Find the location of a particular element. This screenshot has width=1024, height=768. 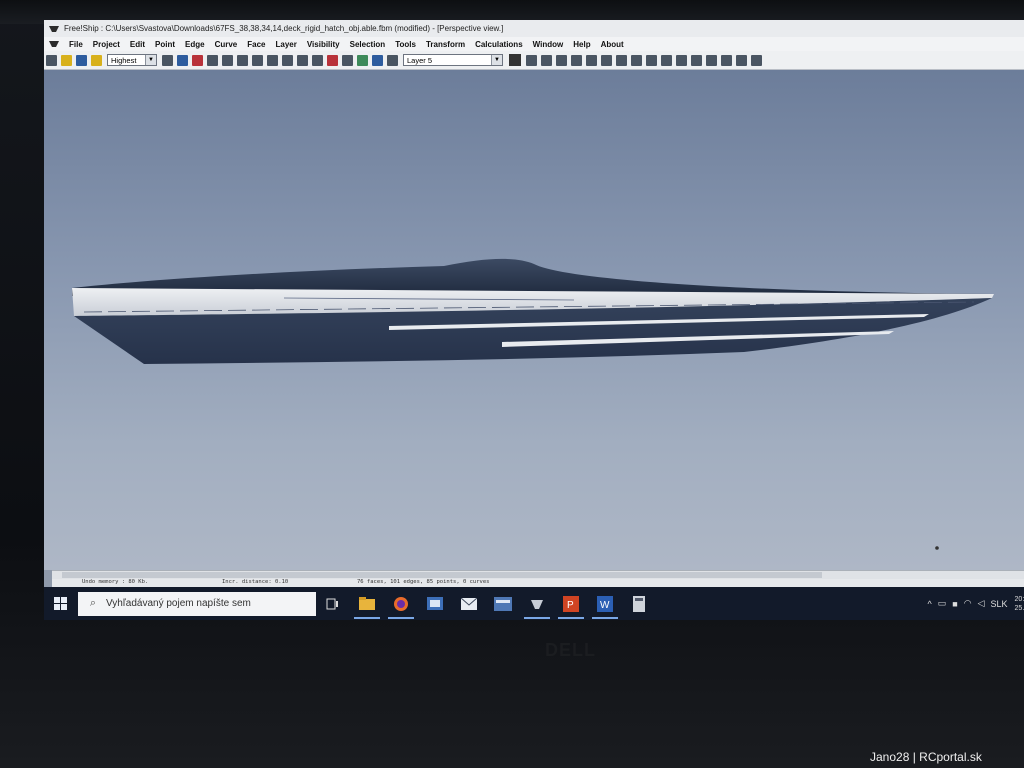

new-file-icon is located at coordinates (51, 60).